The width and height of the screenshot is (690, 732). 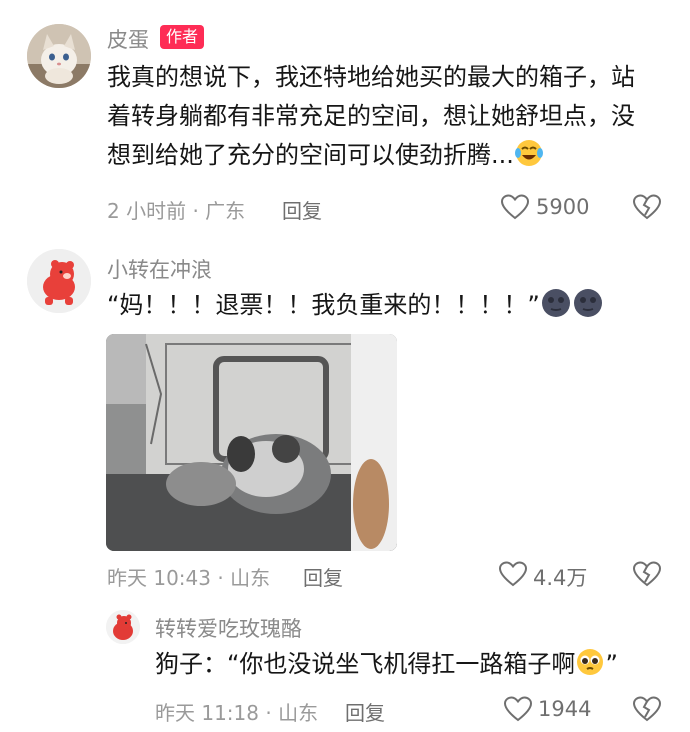 I want to click on reply-time-location: 昨天 11:18 · 山东, so click(x=237, y=713).